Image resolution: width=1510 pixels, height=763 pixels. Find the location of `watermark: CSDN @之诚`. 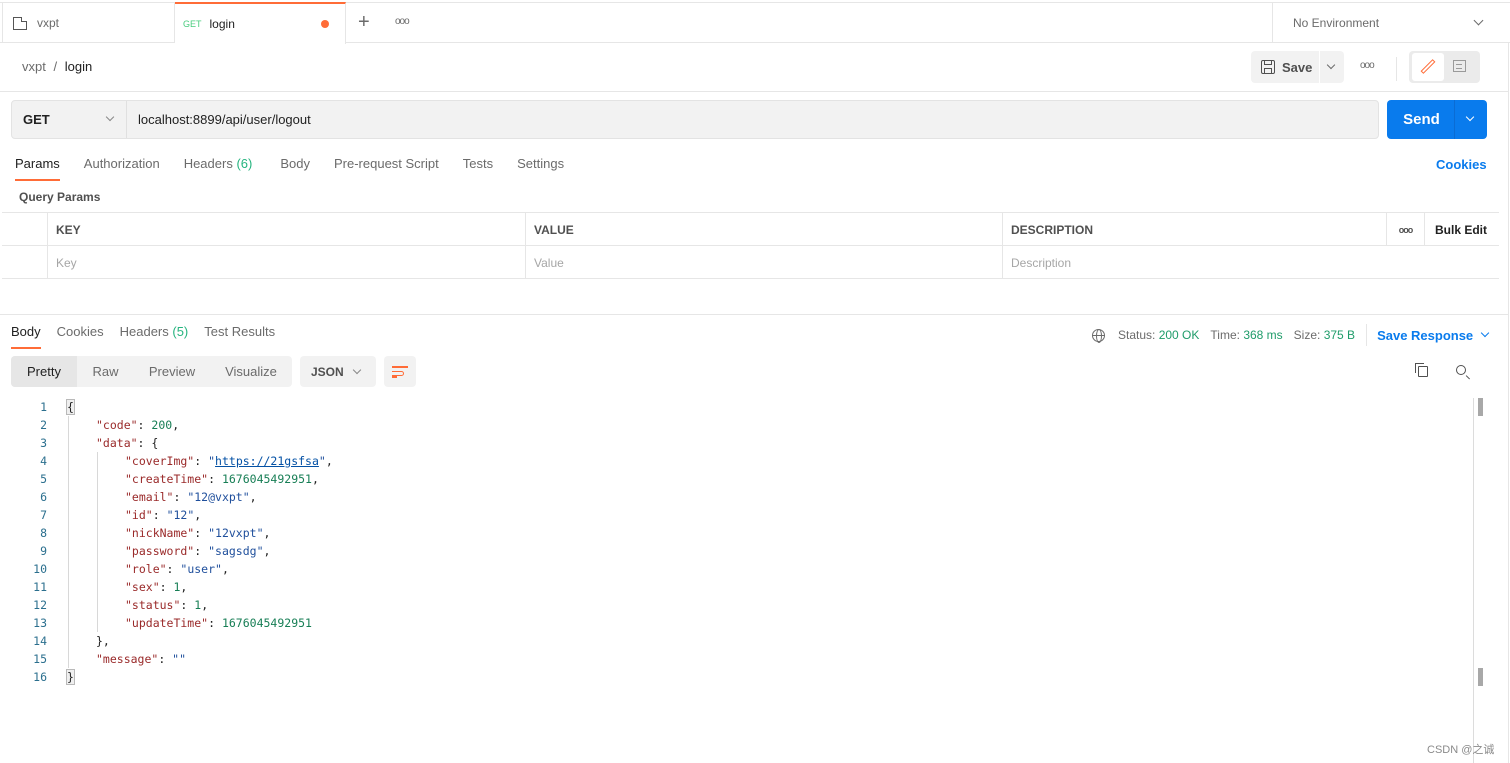

watermark: CSDN @之诚 is located at coordinates (1461, 750).